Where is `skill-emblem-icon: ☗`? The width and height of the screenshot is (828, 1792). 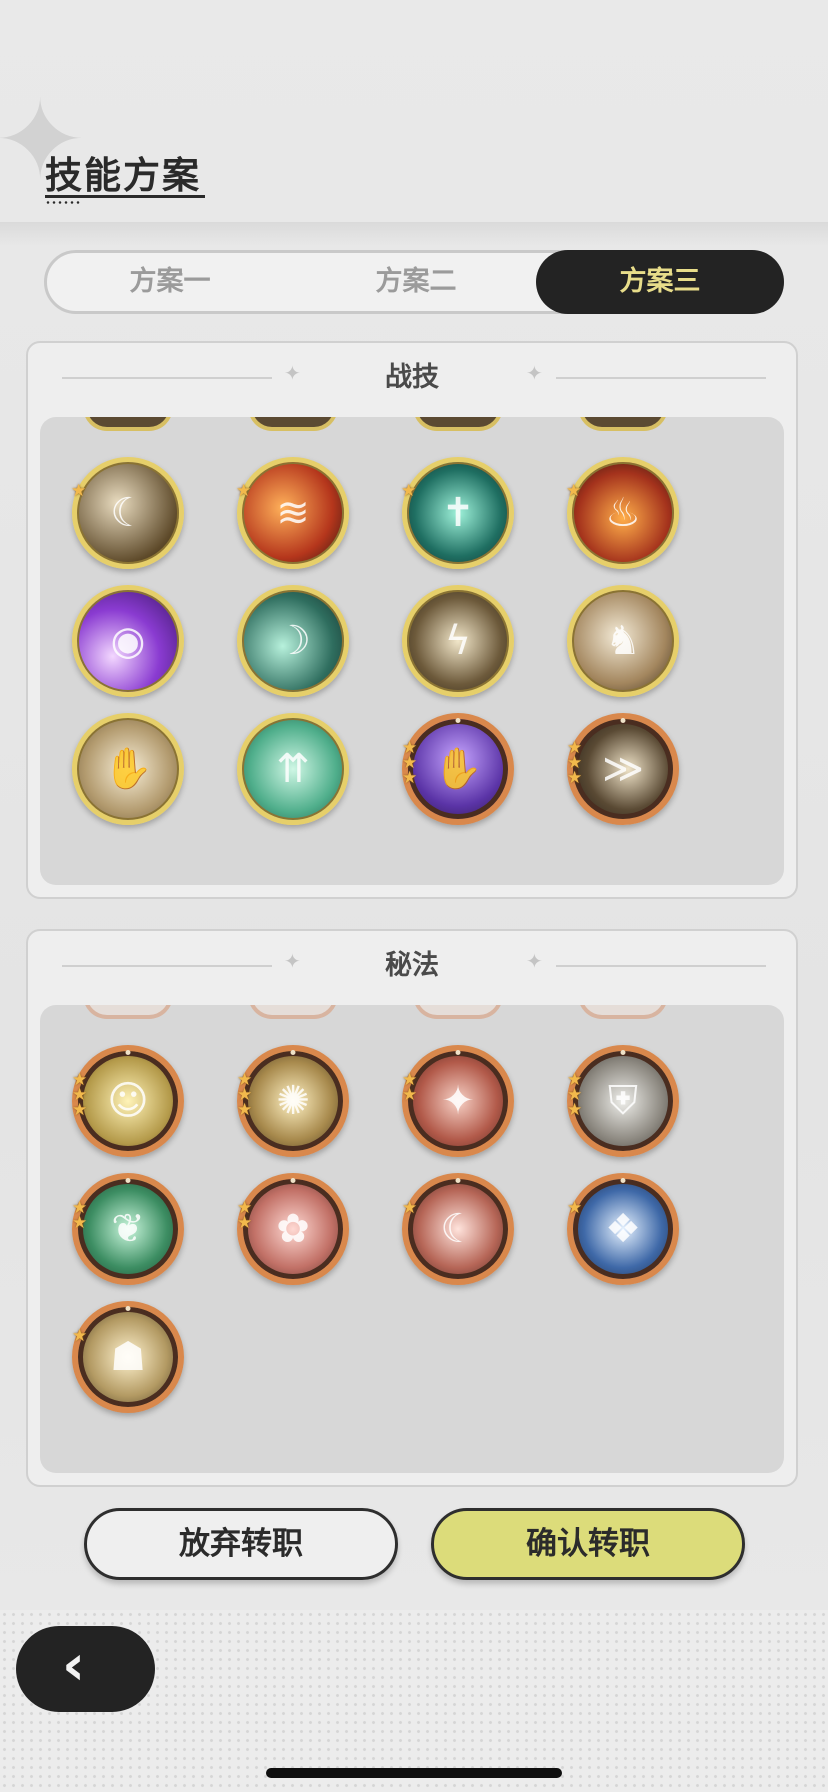 skill-emblem-icon: ☗ is located at coordinates (128, 1357).